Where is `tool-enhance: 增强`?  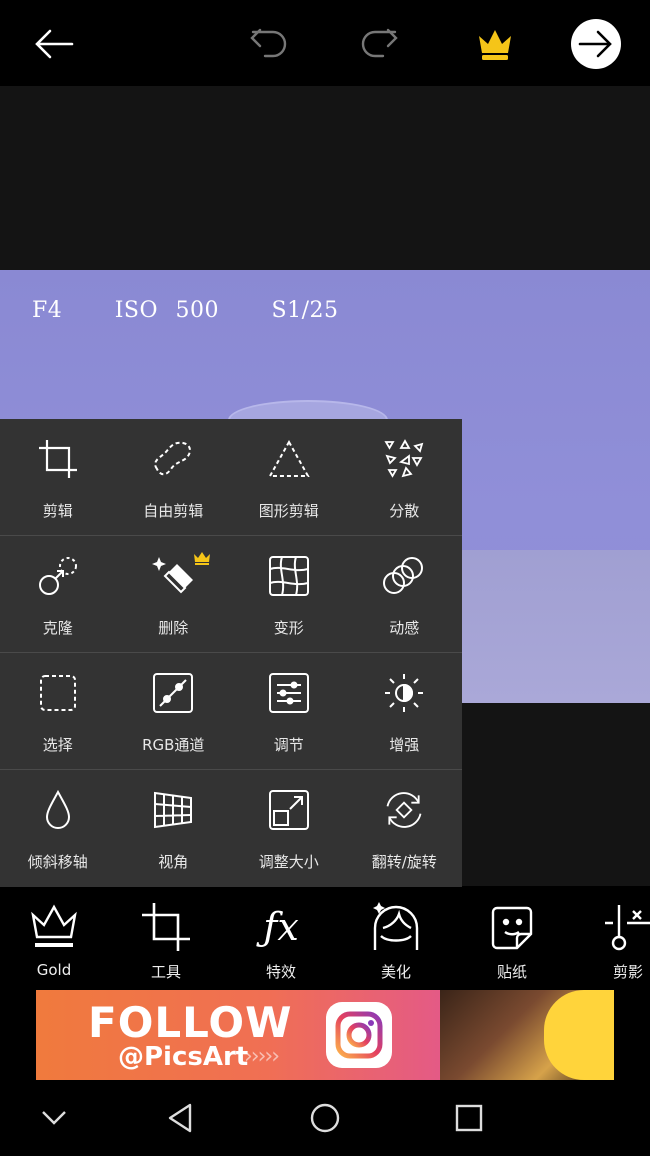
tool-enhance: 增强 is located at coordinates (405, 711).